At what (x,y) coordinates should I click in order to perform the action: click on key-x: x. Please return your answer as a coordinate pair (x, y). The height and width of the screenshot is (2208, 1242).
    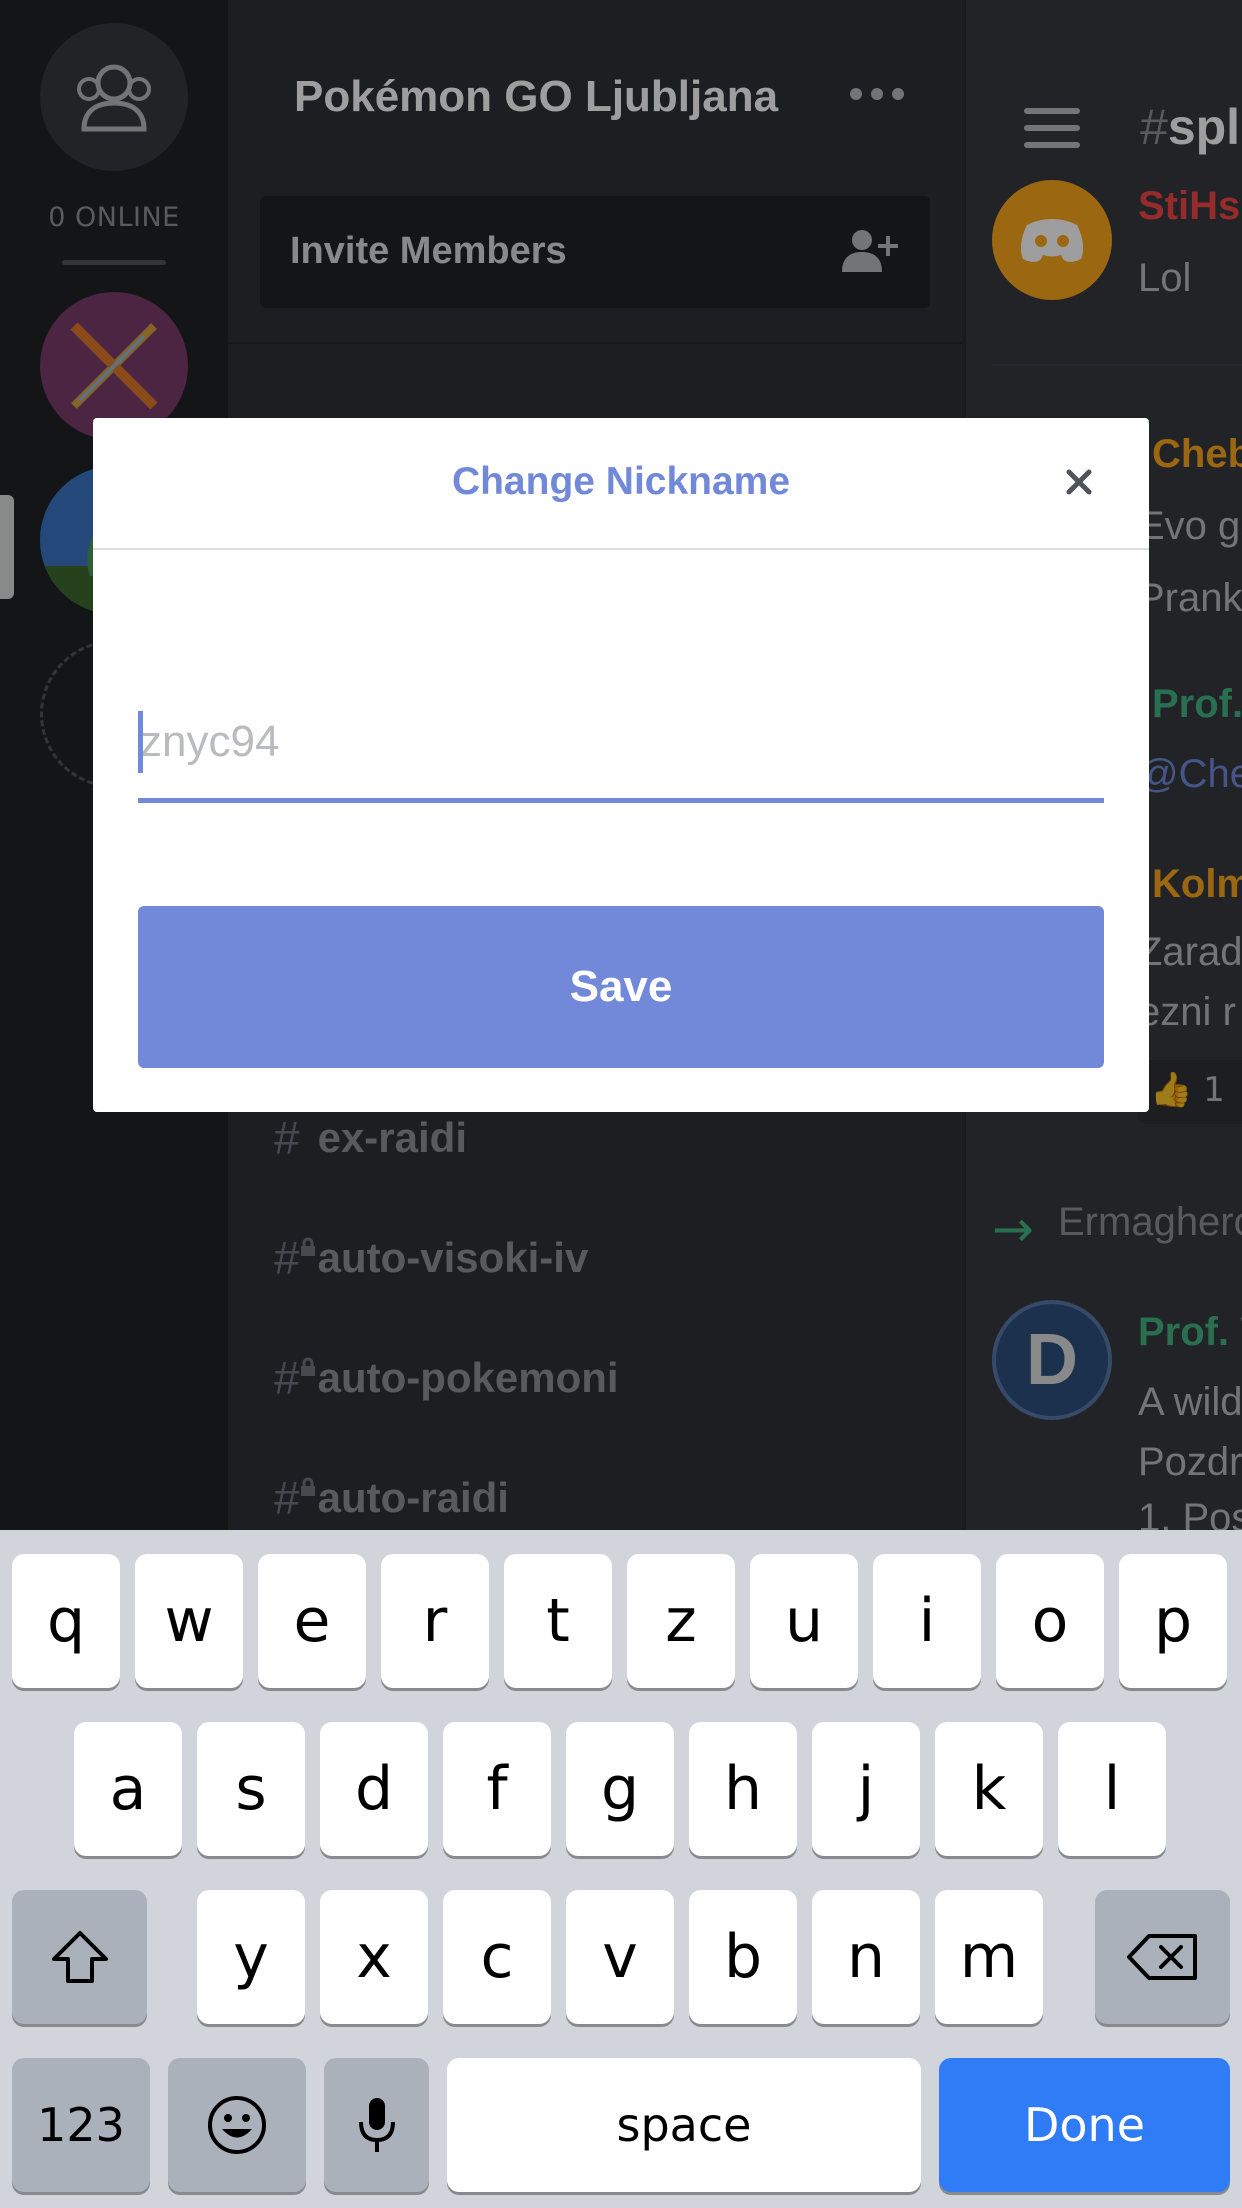
    Looking at the image, I should click on (374, 1957).